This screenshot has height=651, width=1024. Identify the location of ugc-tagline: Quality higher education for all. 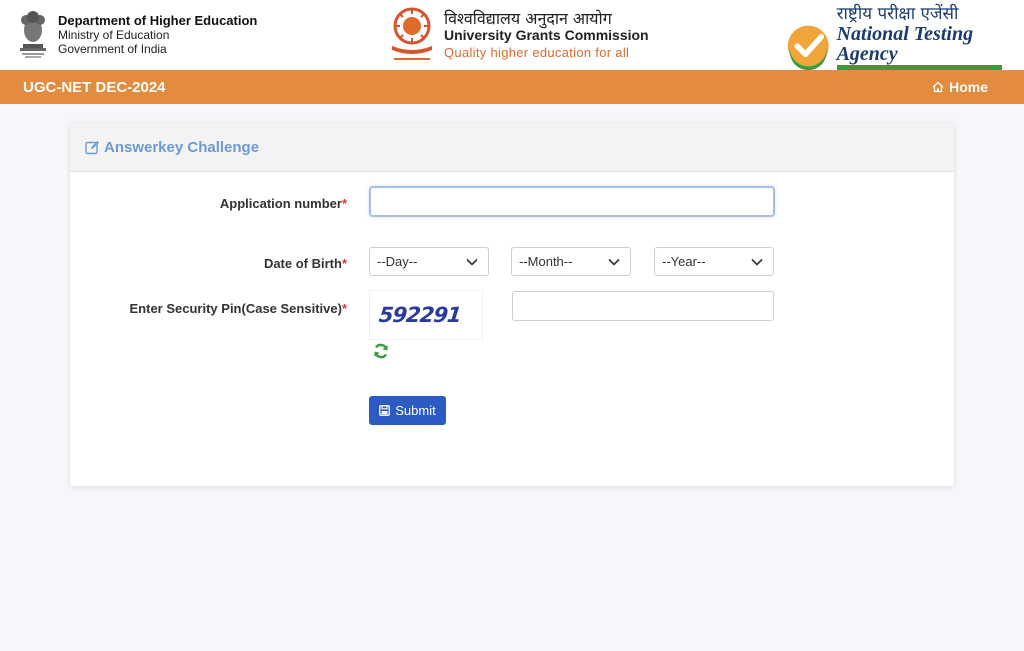
(537, 52).